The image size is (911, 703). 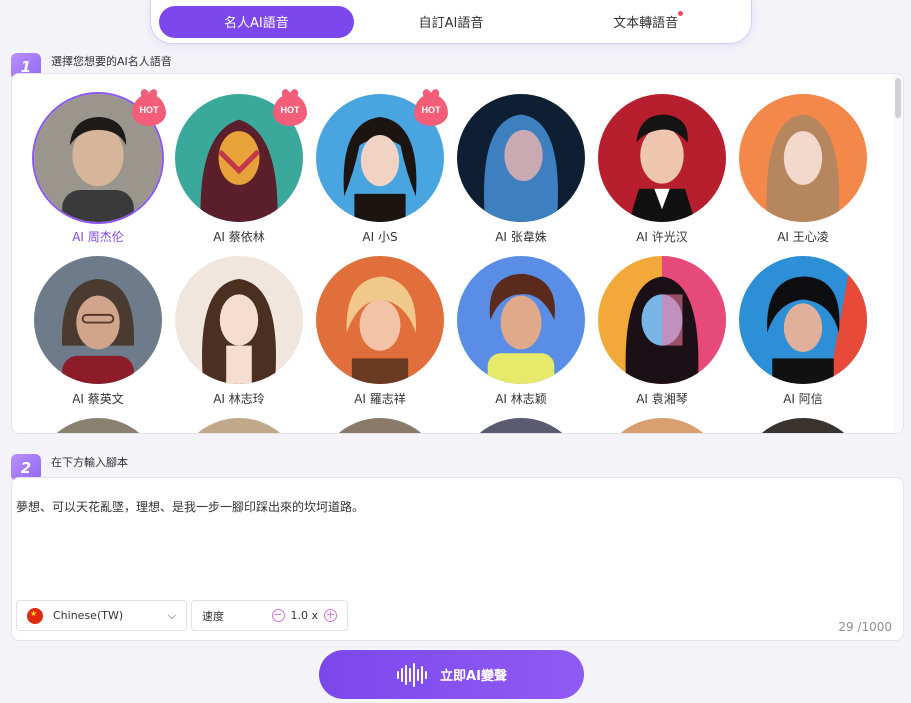 I want to click on voice-card: HOT AI 蔡依林, so click(x=239, y=172).